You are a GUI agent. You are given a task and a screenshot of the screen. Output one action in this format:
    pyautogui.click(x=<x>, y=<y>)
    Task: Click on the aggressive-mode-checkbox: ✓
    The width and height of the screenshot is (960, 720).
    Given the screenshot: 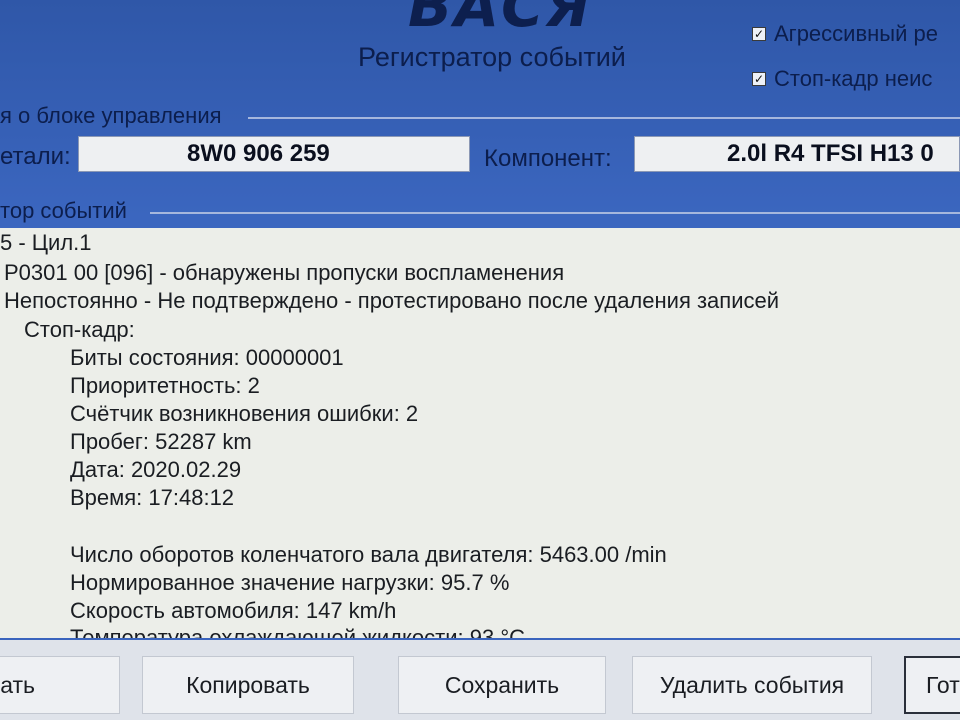 What is the action you would take?
    pyautogui.click(x=759, y=34)
    